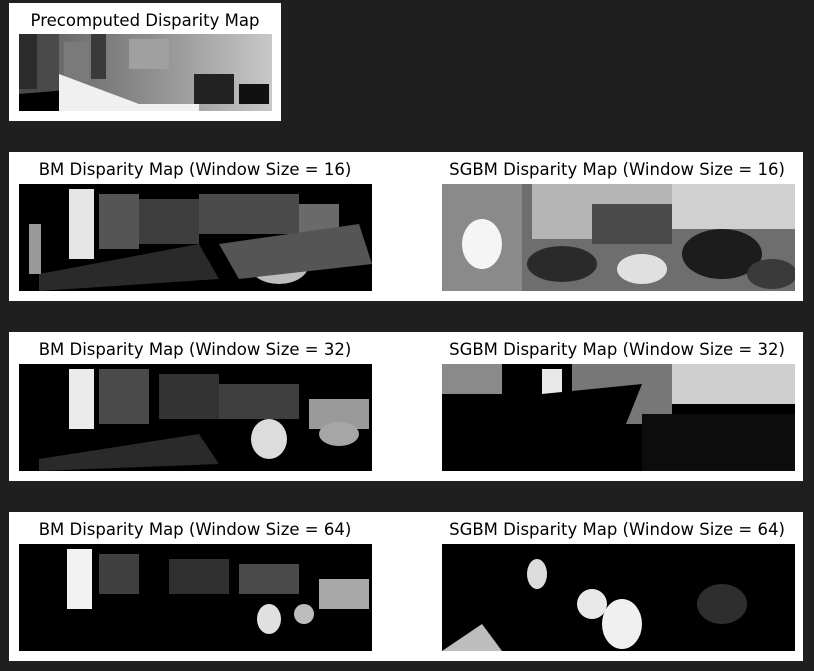  What do you see at coordinates (617, 169) in the screenshot?
I see `sgbm16-title: SGBM Disparity Map (Window Size = 16)` at bounding box center [617, 169].